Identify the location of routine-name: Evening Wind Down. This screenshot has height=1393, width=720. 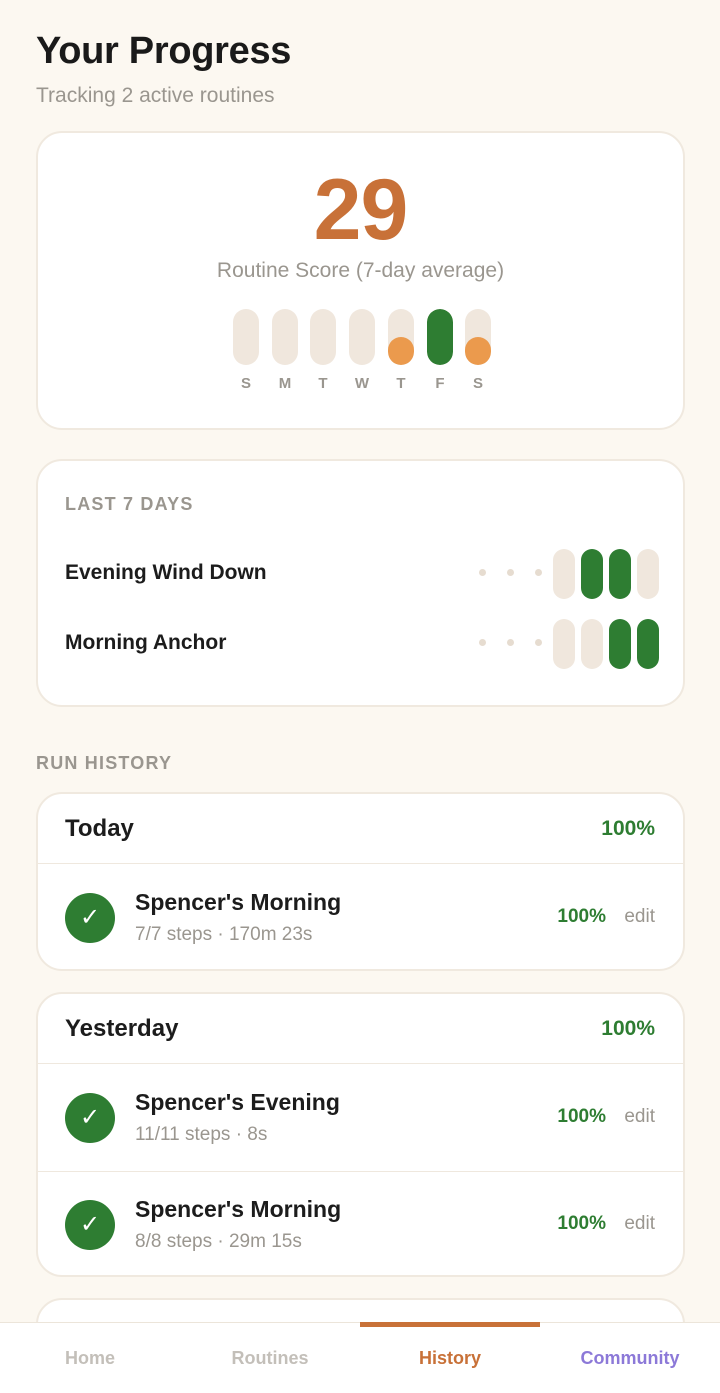
(166, 572).